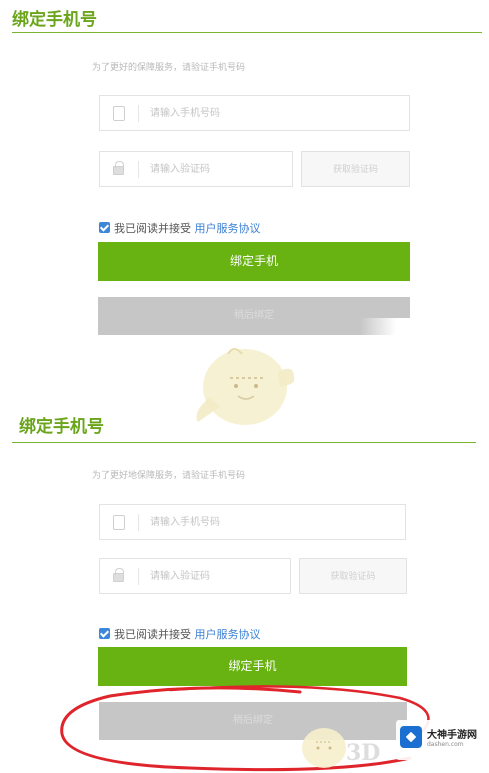  I want to click on red-annotation-circle, so click(245, 728).